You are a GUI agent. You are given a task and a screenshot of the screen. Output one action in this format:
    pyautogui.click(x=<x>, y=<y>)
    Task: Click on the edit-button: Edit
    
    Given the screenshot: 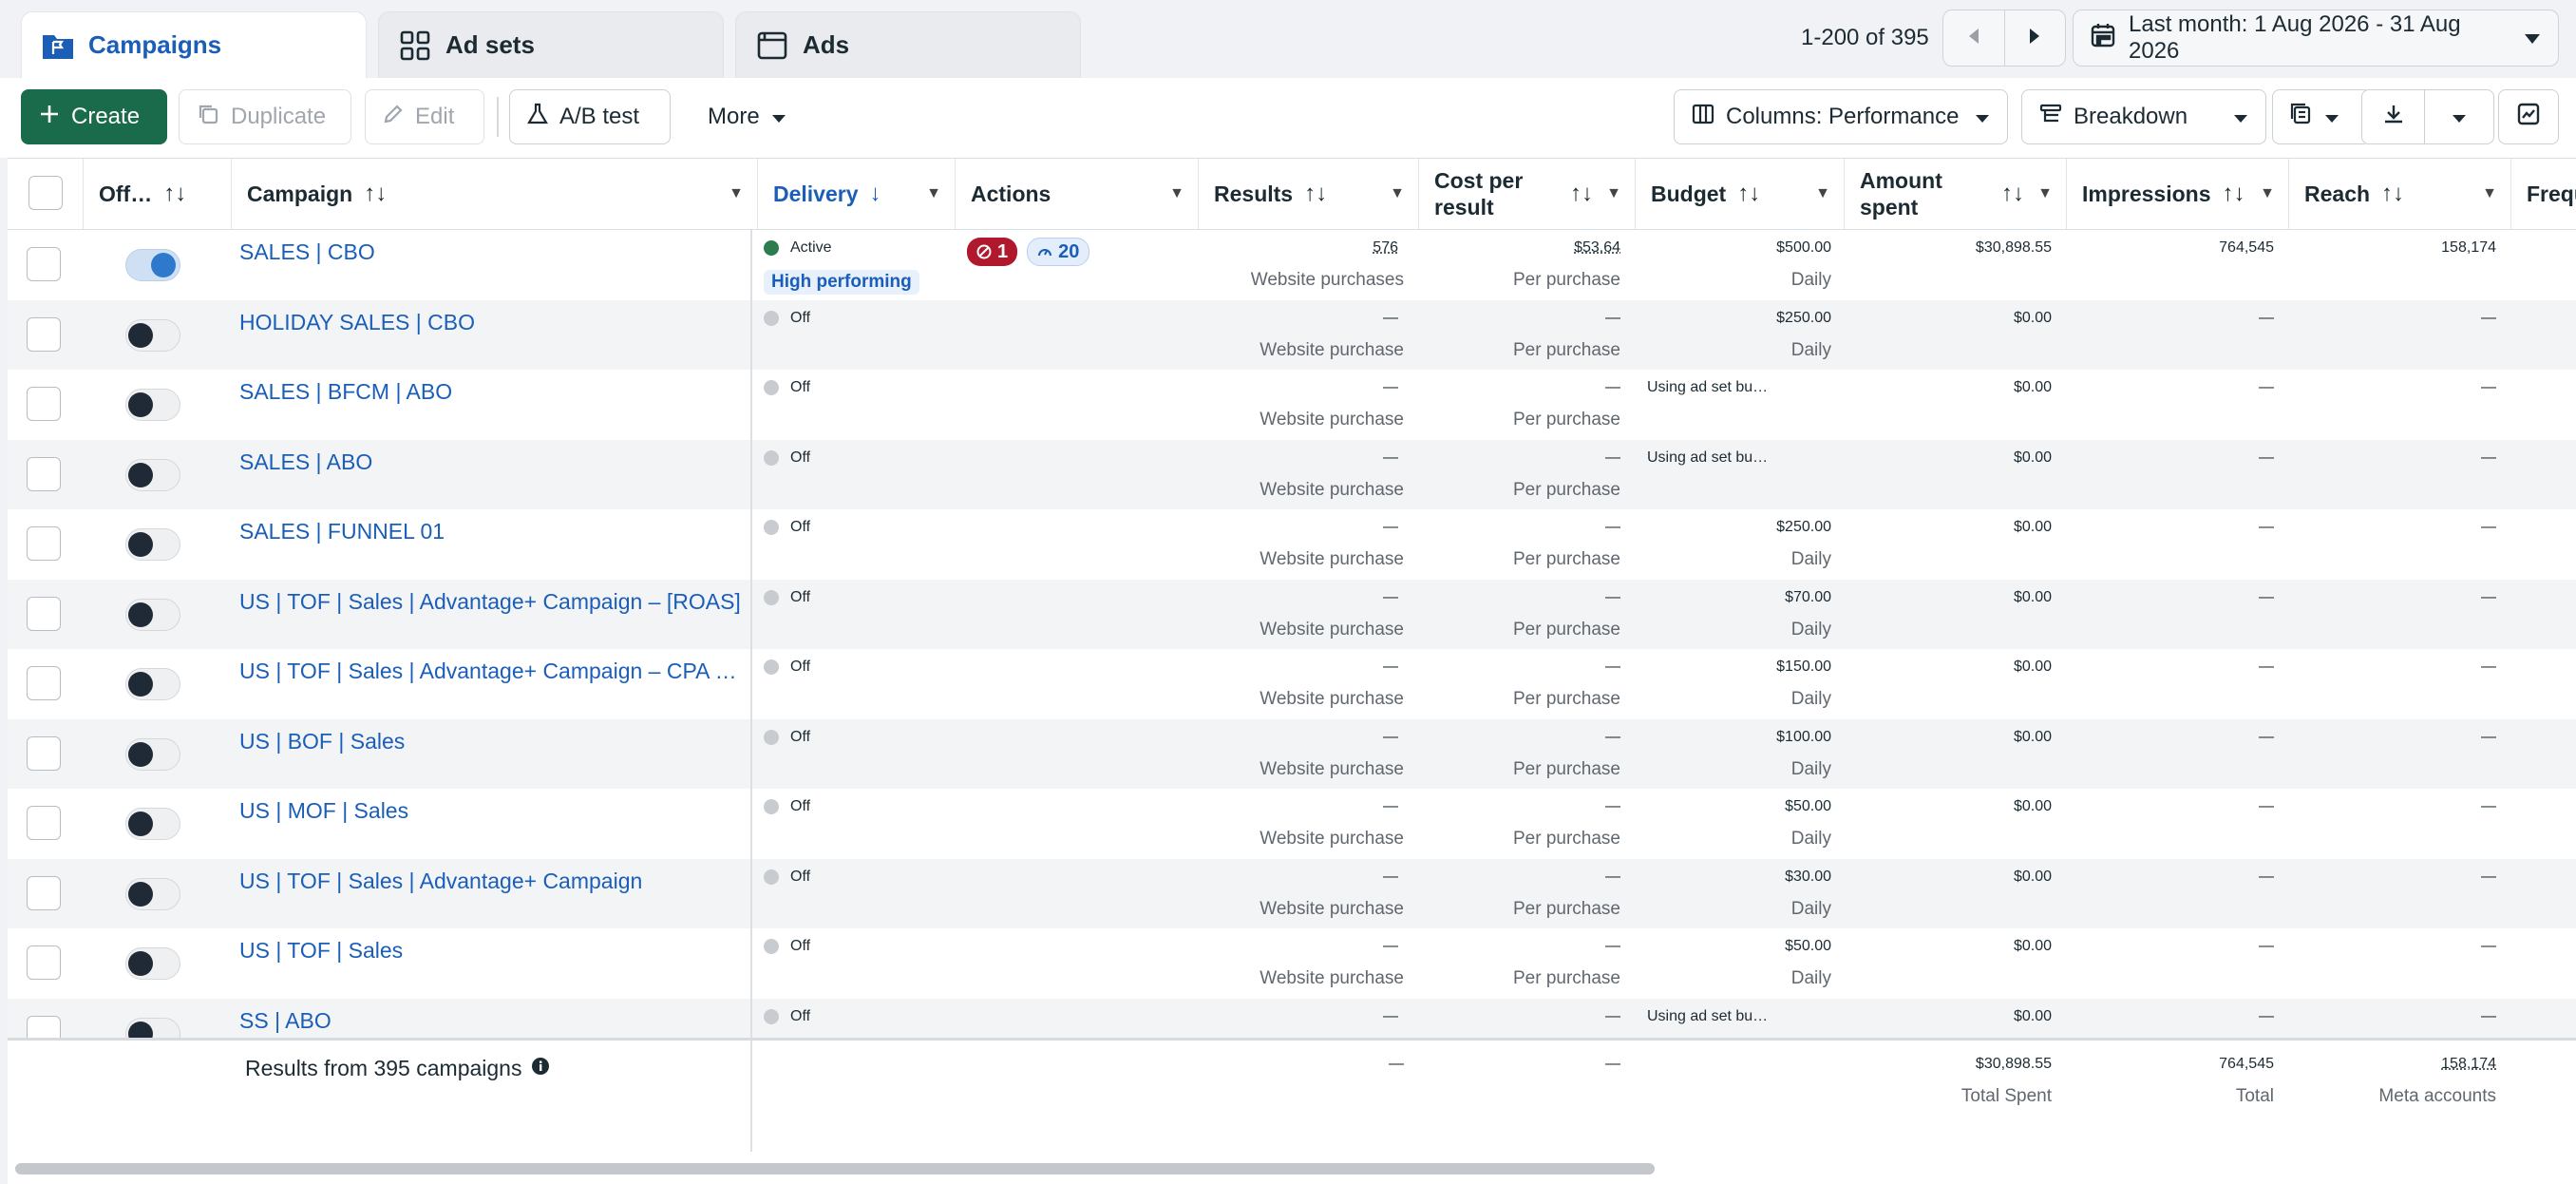 What is the action you would take?
    pyautogui.click(x=424, y=116)
    